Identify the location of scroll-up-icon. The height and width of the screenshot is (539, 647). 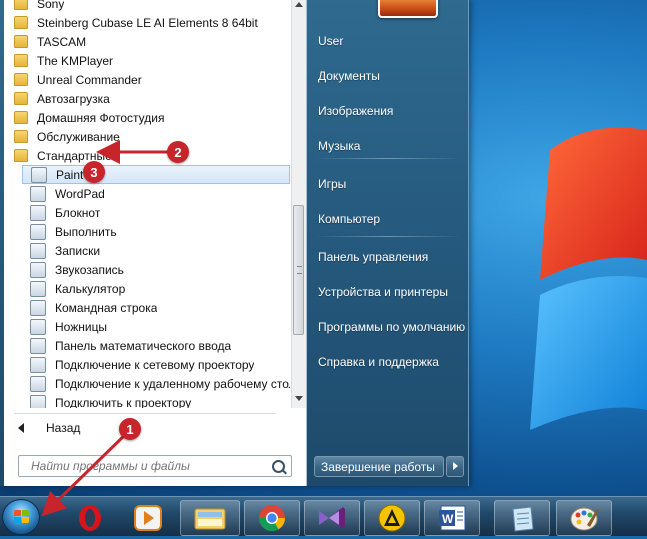
(299, 4).